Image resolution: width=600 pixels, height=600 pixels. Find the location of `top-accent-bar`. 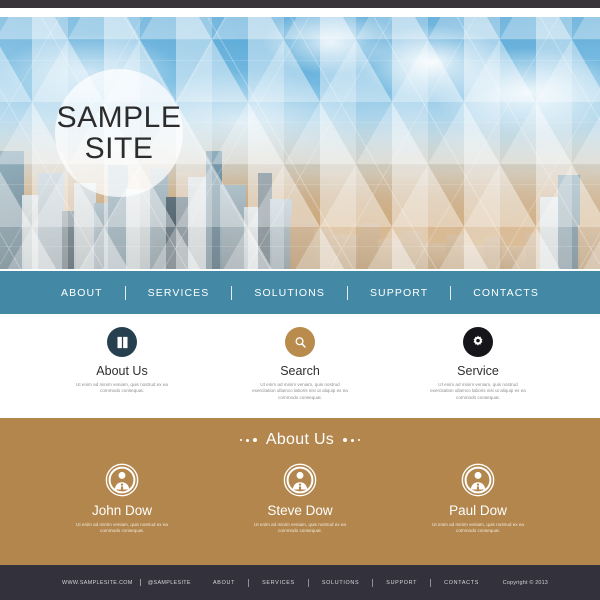

top-accent-bar is located at coordinates (300, 4).